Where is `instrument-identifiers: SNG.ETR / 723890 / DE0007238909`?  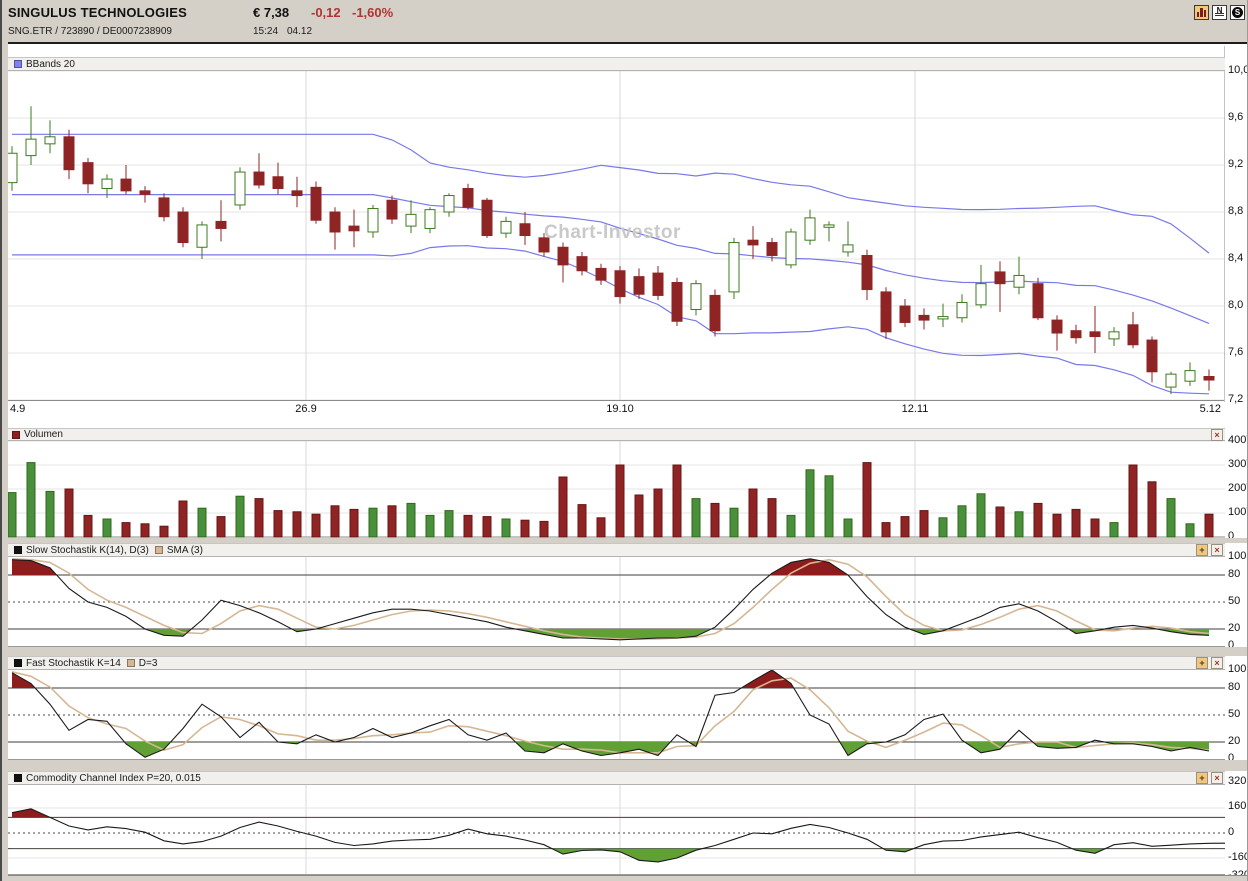
instrument-identifiers: SNG.ETR / 723890 / DE0007238909 is located at coordinates (90, 31).